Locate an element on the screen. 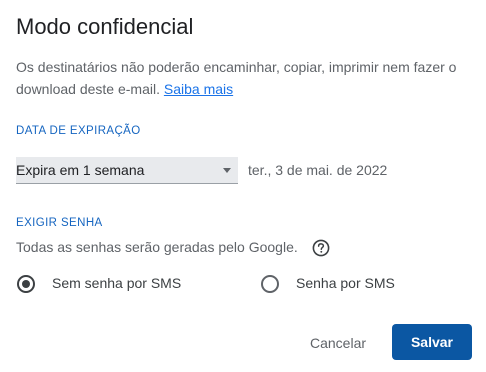 The image size is (486, 372). learn-more-link: Saiba mais is located at coordinates (198, 89).